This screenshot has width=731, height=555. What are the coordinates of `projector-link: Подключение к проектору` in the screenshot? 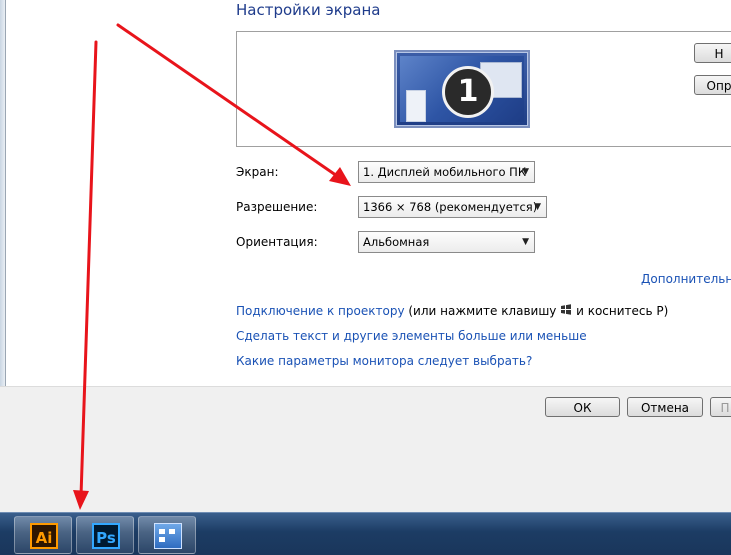 It's located at (320, 311).